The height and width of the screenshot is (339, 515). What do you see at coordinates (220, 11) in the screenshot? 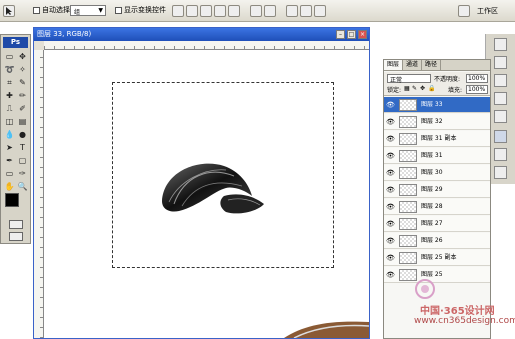
I see `align-left-icon` at bounding box center [220, 11].